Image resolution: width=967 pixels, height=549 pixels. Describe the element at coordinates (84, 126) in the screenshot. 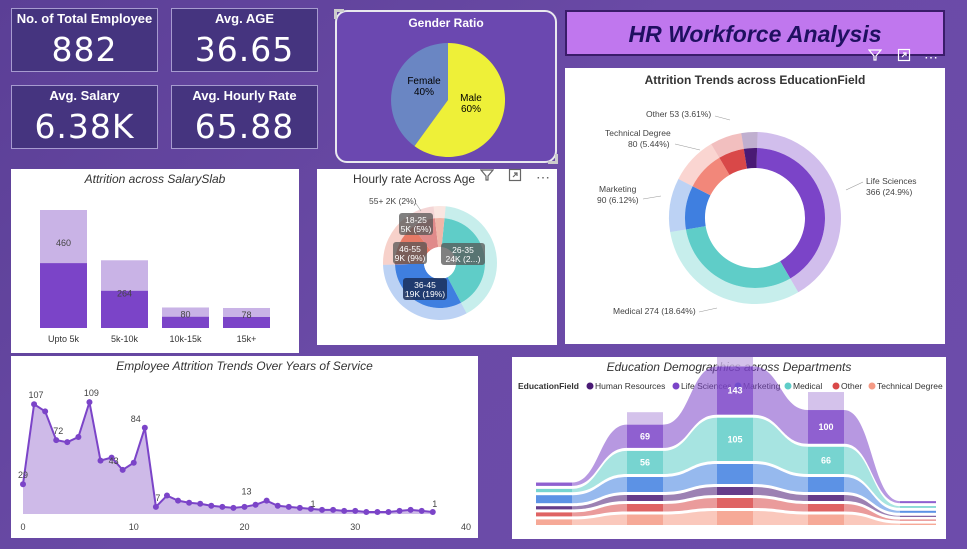

I see `kpi-value: 6.38K` at that location.